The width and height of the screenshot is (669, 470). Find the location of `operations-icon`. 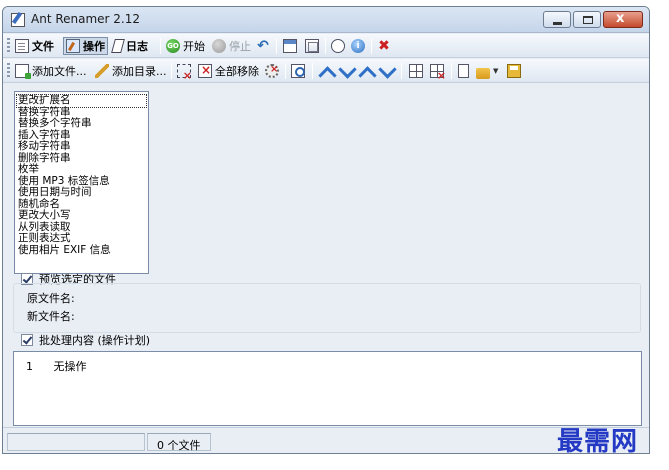

operations-icon is located at coordinates (73, 46).